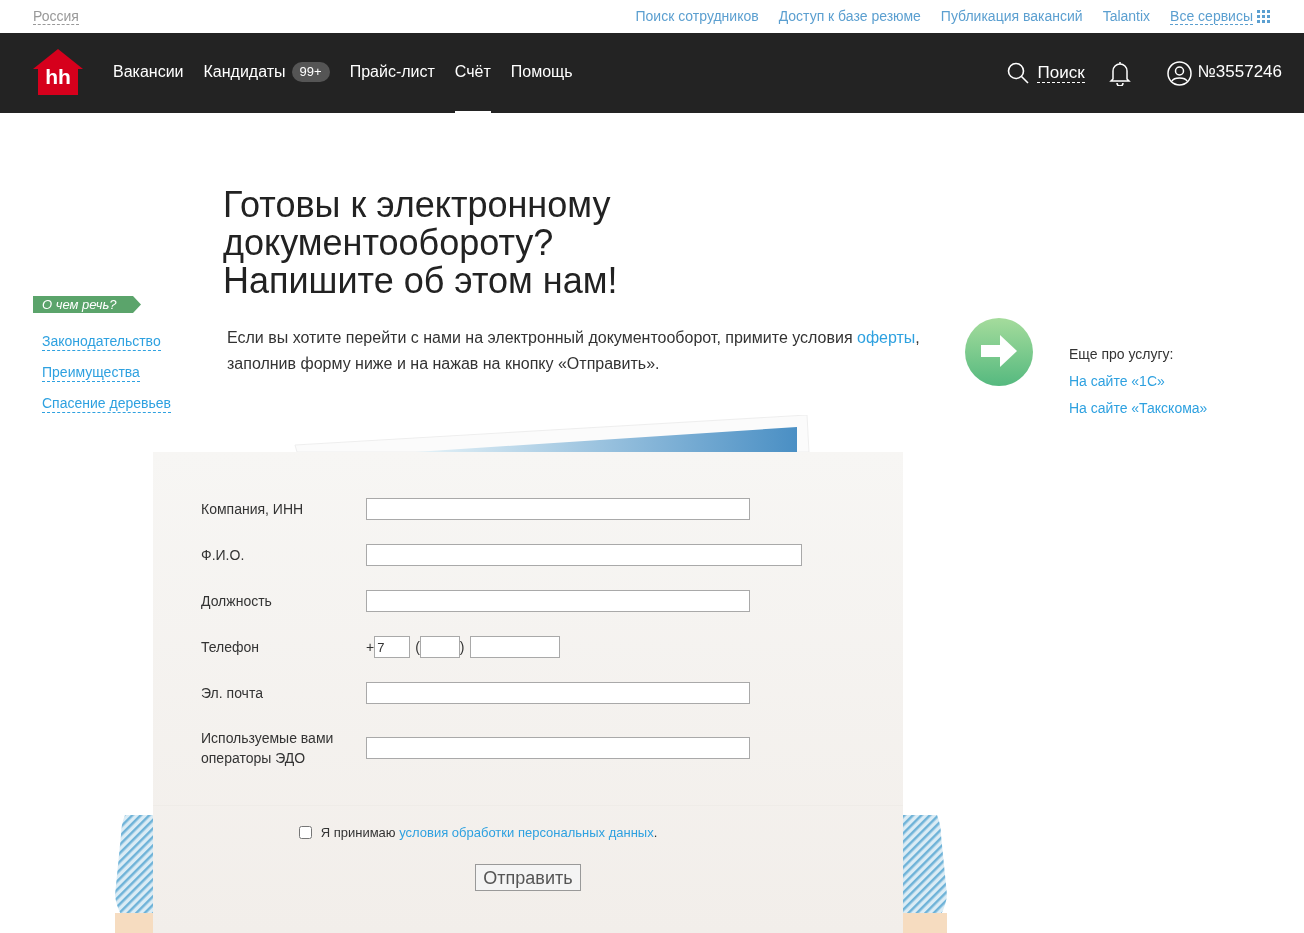 This screenshot has width=1304, height=933. I want to click on service-link: Поиск сотрудников, so click(697, 16).